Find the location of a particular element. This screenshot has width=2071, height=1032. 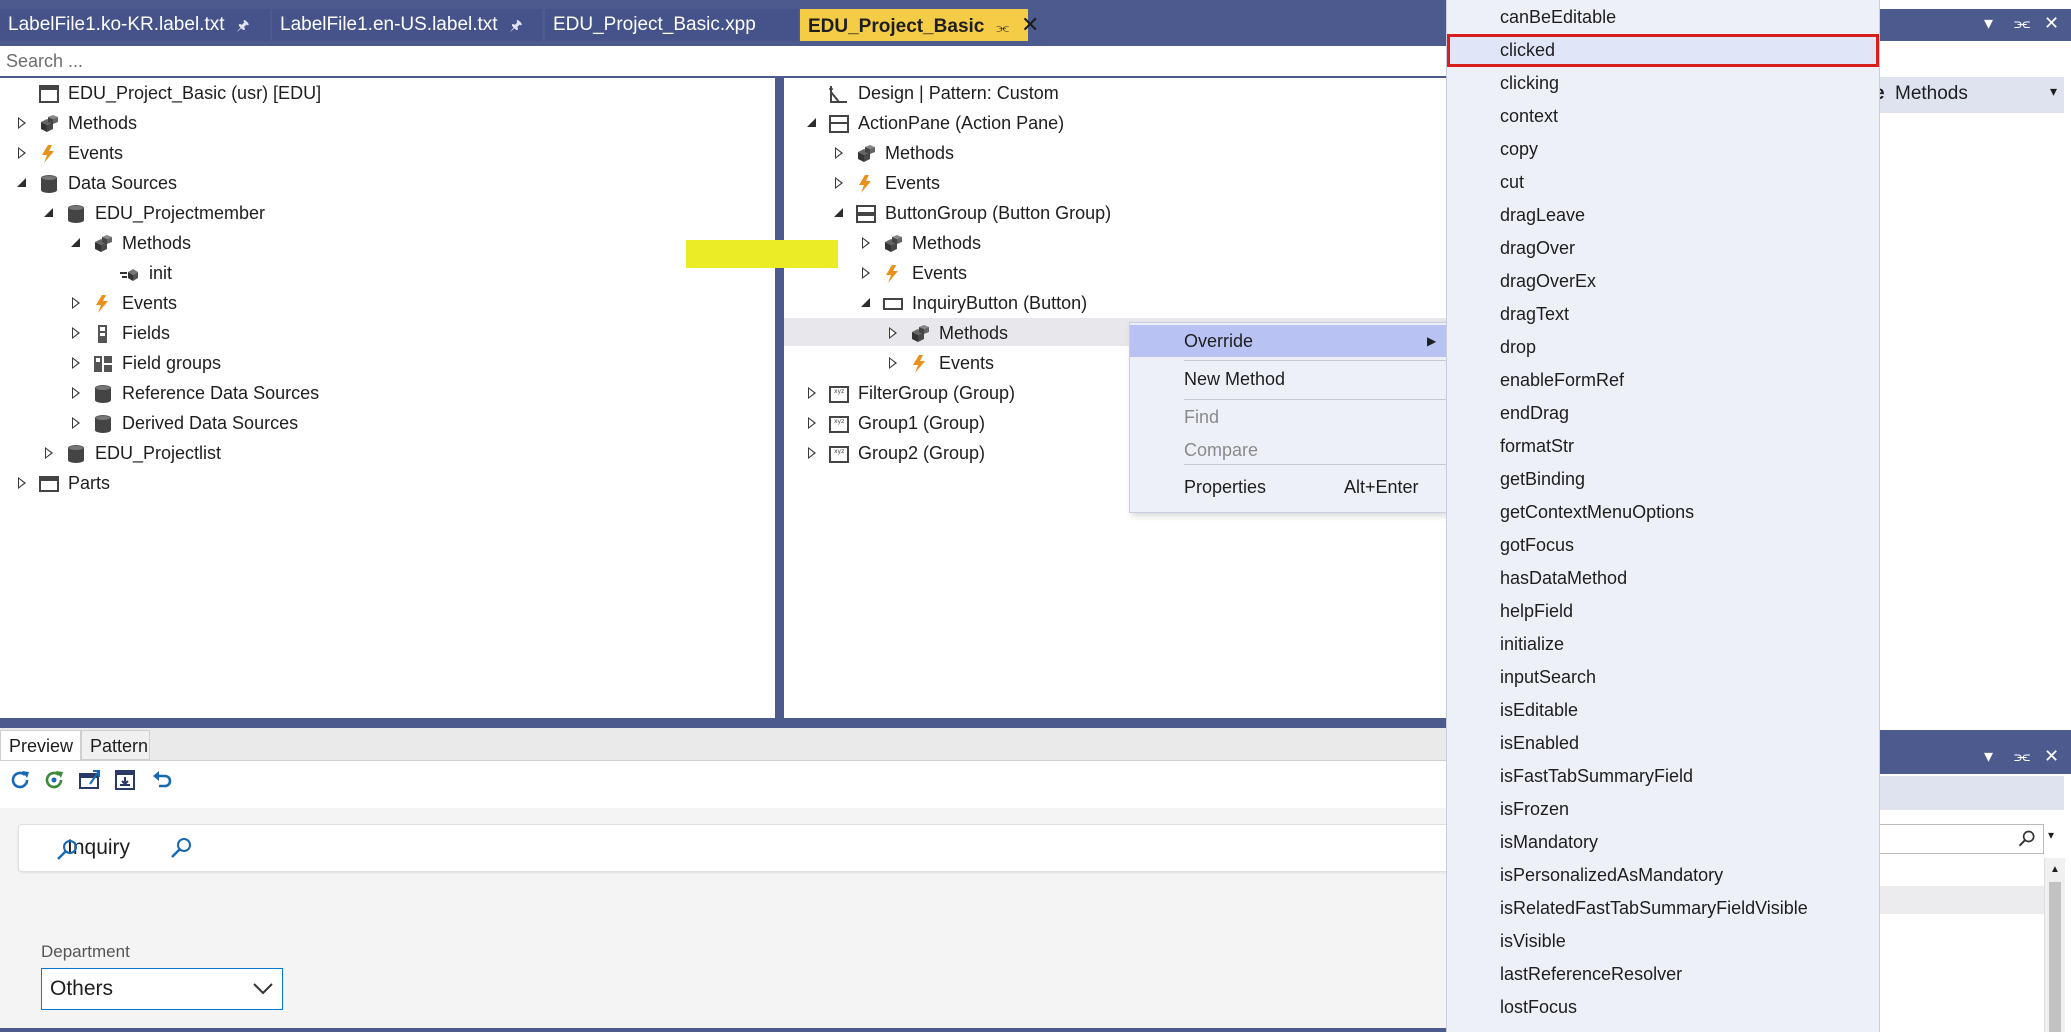

override-method-item: cut is located at coordinates (1663, 182).